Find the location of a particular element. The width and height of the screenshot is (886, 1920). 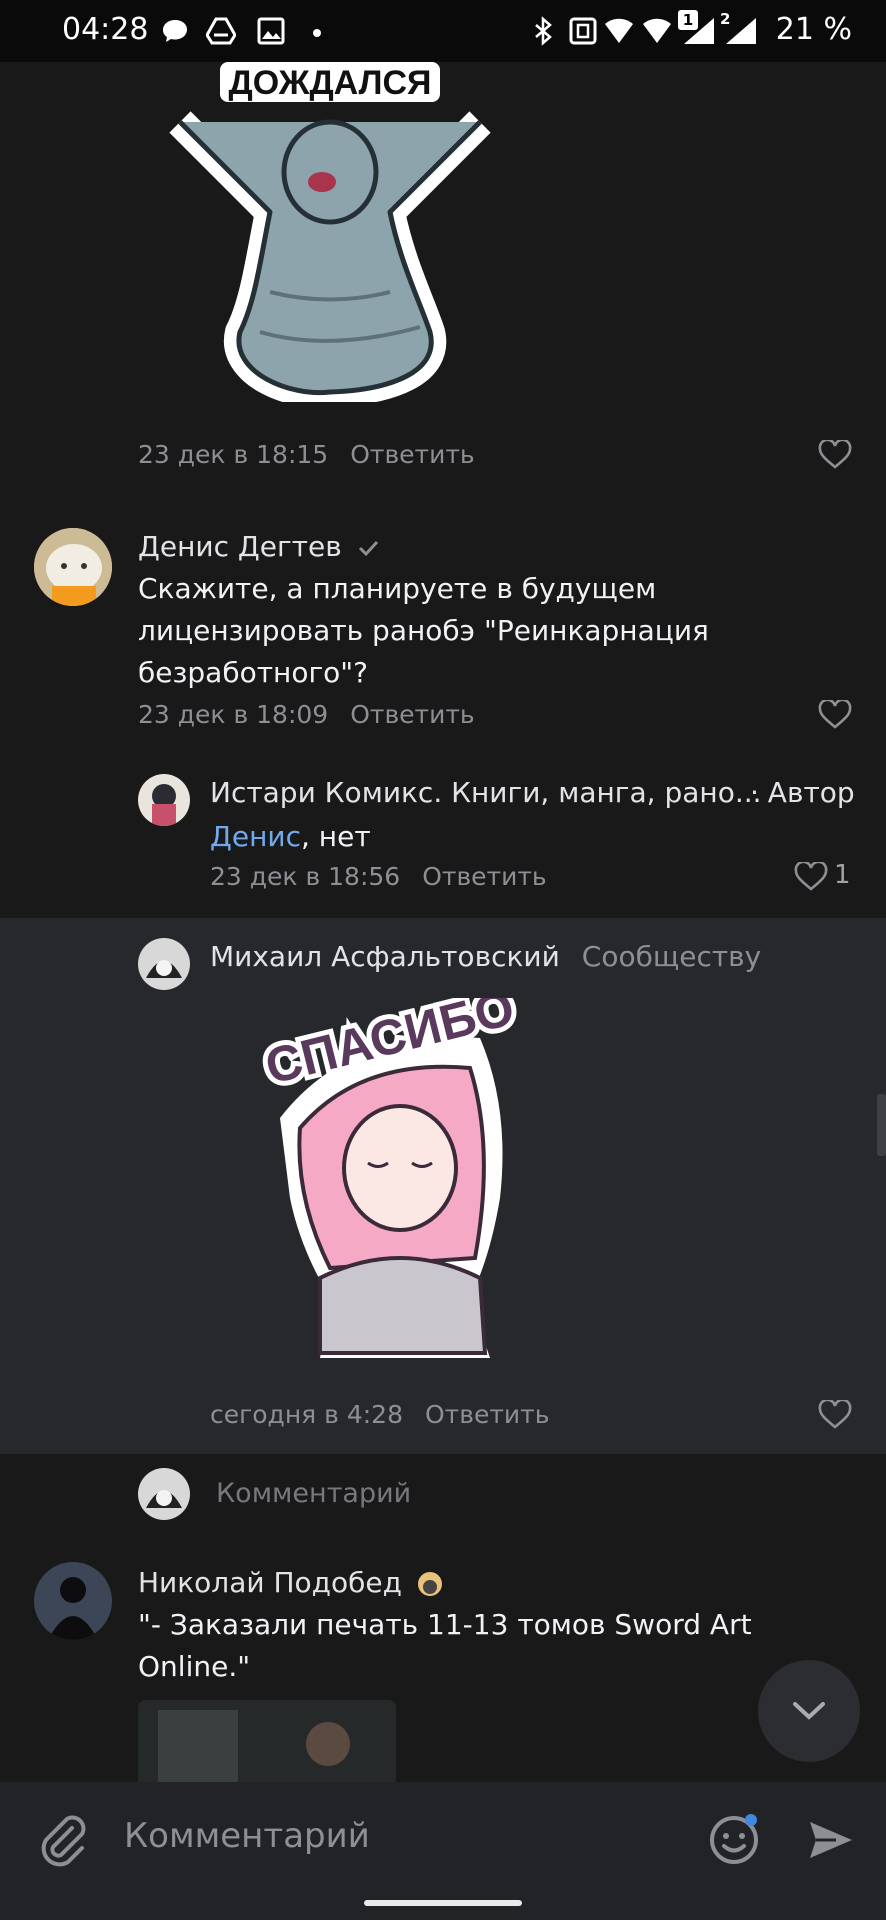

comment-input: Комментарий is located at coordinates (247, 1836).